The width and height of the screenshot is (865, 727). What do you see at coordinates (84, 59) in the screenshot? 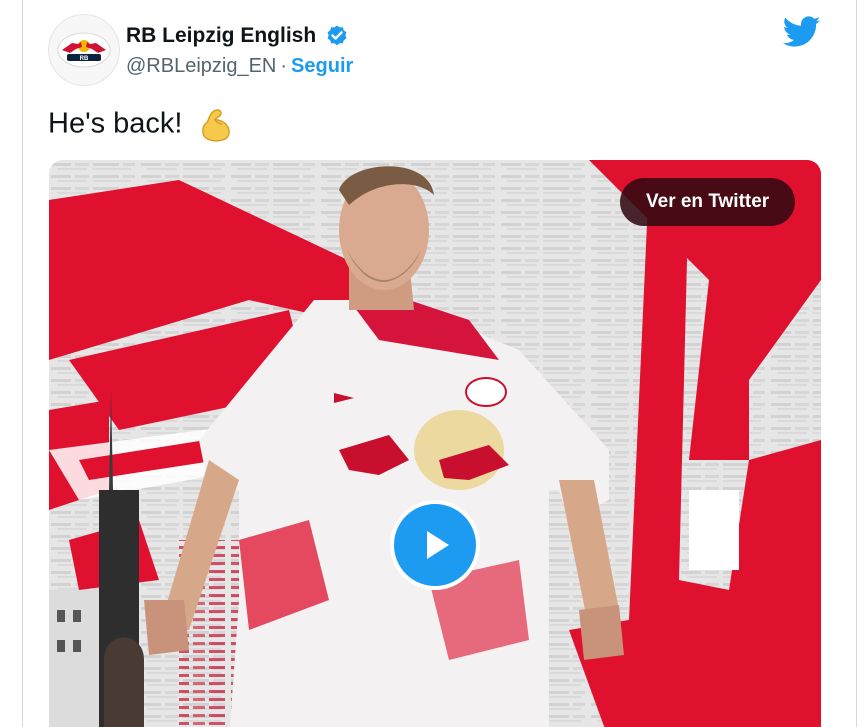
I see `svg-text: RB` at bounding box center [84, 59].